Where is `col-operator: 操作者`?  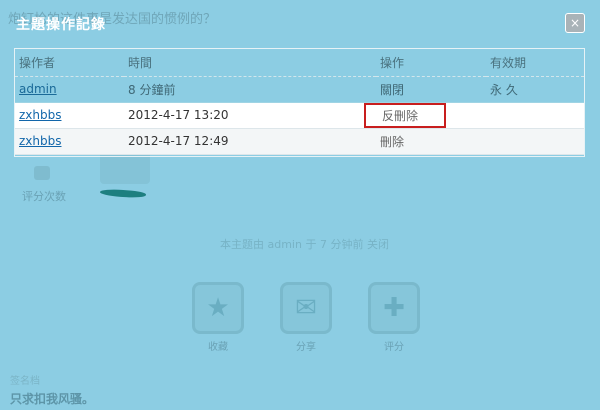 col-operator: 操作者 is located at coordinates (69, 63).